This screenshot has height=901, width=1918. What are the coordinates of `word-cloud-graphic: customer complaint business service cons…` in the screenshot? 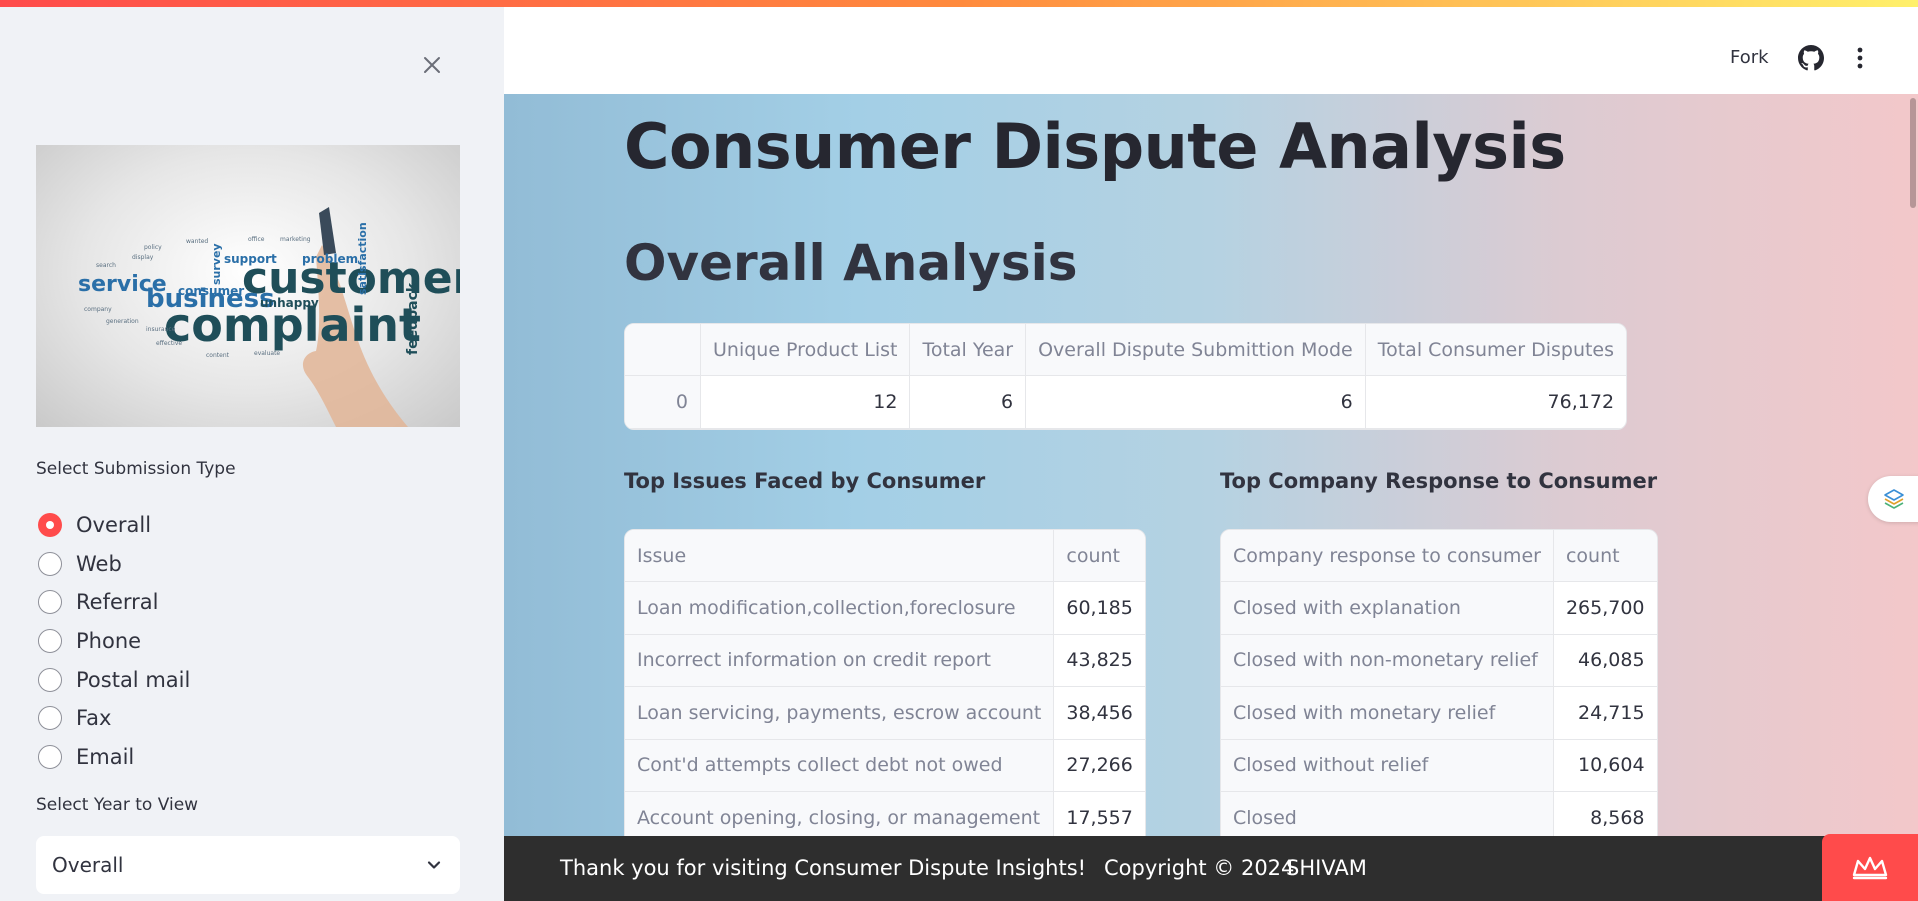 It's located at (269, 317).